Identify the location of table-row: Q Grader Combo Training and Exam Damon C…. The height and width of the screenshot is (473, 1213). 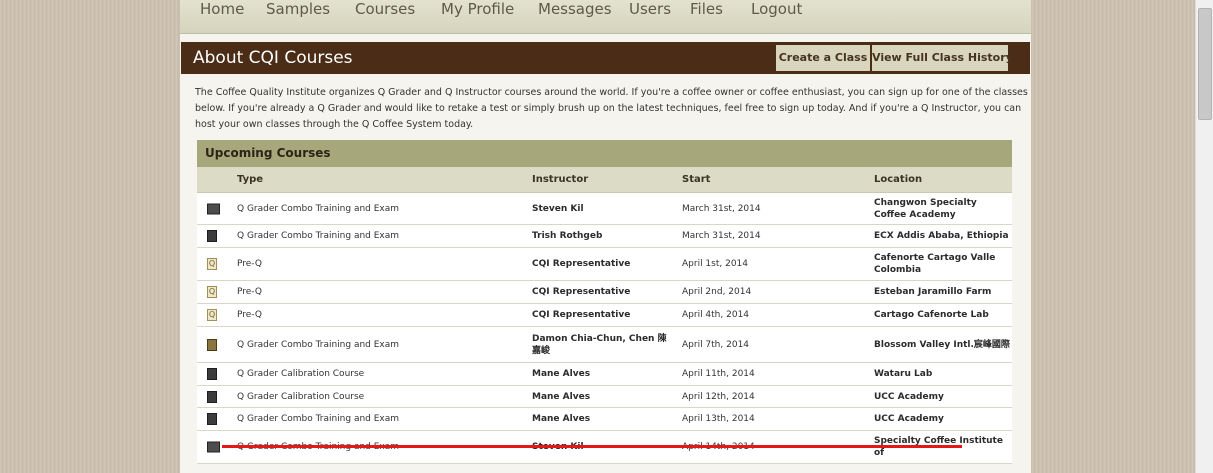
(604, 345).